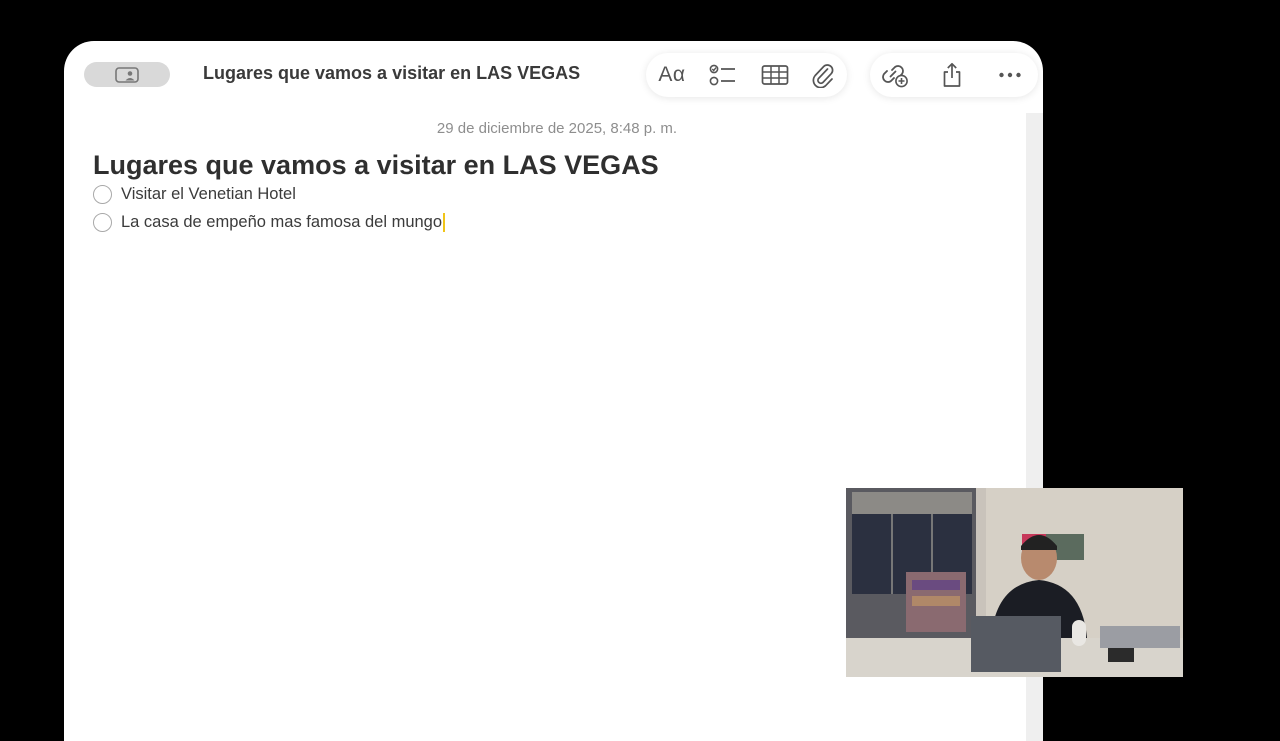 This screenshot has width=1280, height=741. Describe the element at coordinates (208, 194) in the screenshot. I see `checklist-item-text: Visitar el Venetian Hotel` at that location.